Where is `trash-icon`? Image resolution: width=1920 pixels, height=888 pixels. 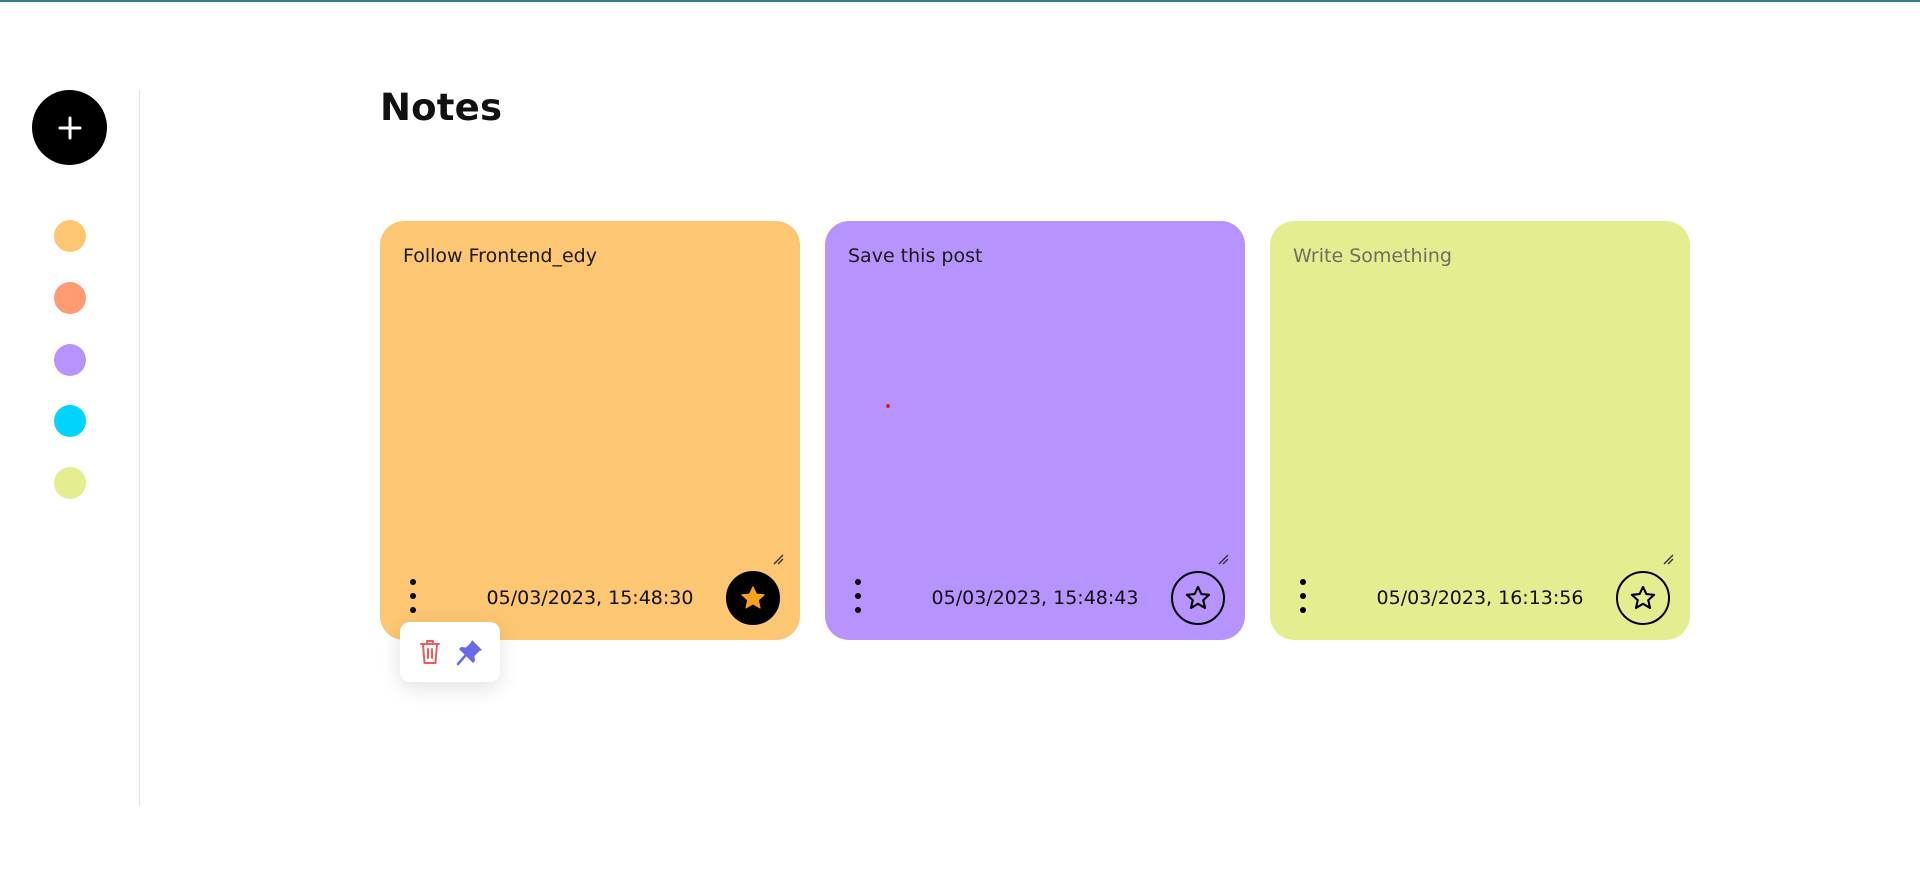
trash-icon is located at coordinates (430, 652).